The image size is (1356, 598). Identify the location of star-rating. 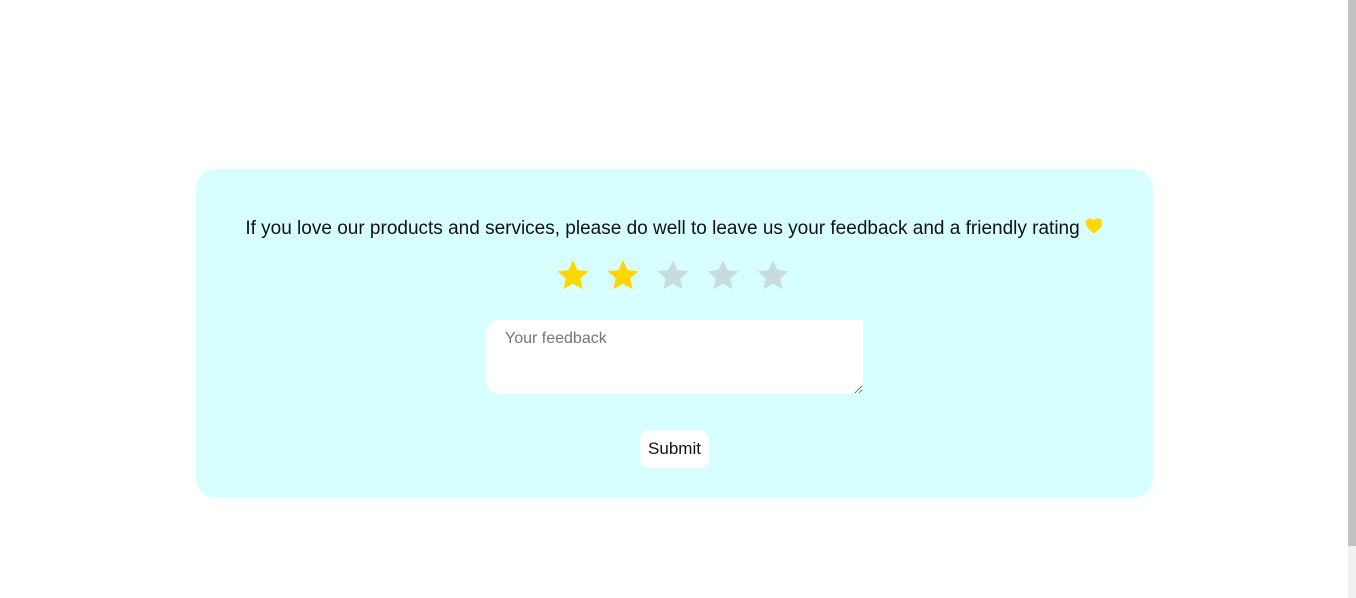
(674, 277).